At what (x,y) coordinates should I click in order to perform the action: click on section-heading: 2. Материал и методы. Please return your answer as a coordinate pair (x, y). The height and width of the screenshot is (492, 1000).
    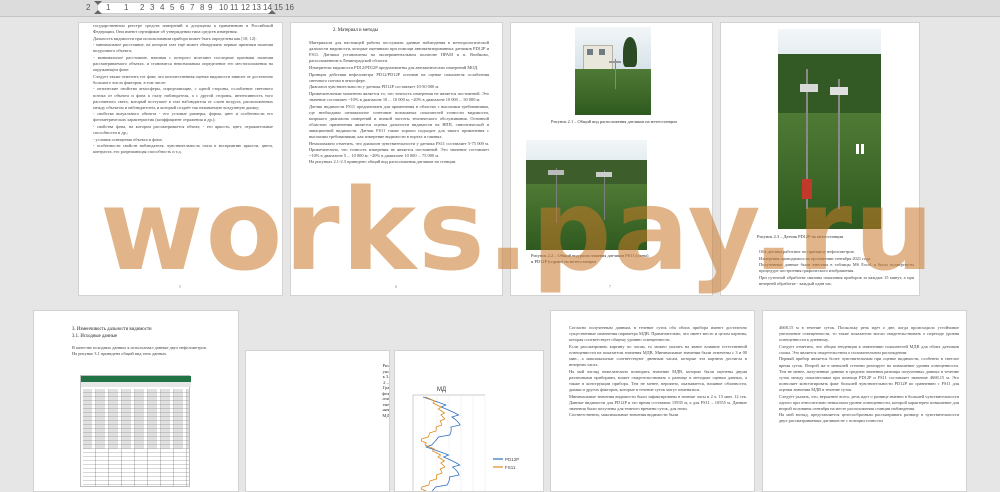
    Looking at the image, I should click on (355, 30).